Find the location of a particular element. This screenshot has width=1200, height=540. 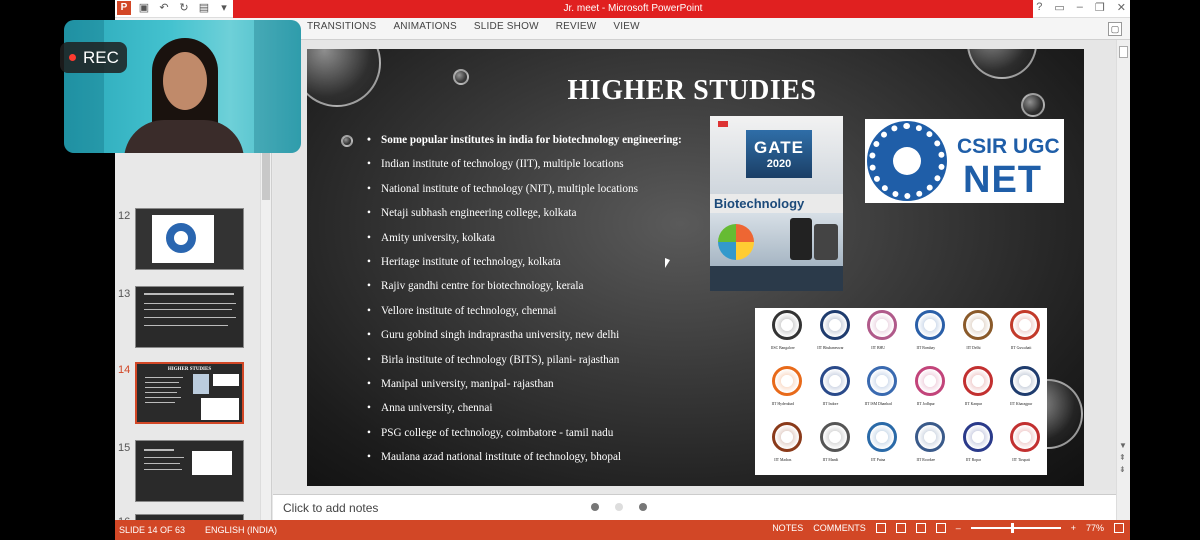

institute-name: IIT Bombay is located at coordinates (926, 348).